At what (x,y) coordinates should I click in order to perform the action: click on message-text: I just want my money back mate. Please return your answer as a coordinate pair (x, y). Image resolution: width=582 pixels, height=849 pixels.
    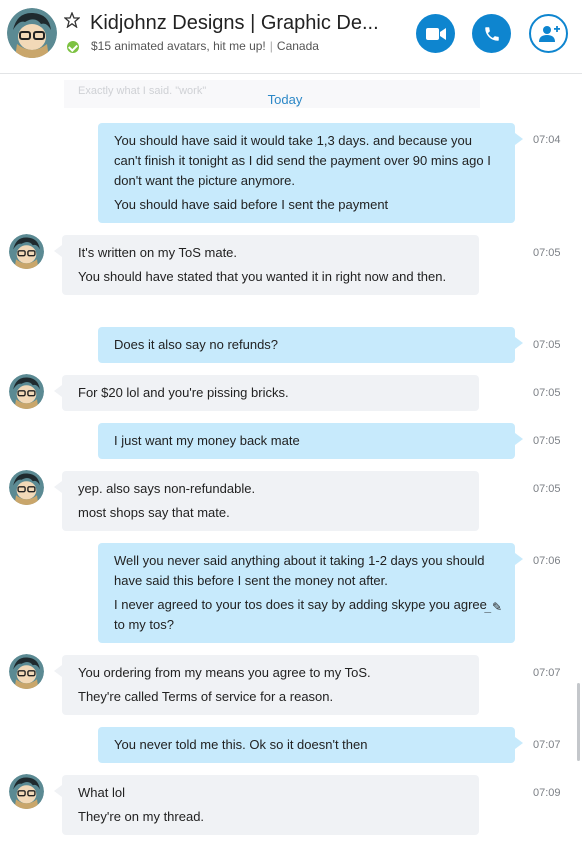
    Looking at the image, I should click on (207, 440).